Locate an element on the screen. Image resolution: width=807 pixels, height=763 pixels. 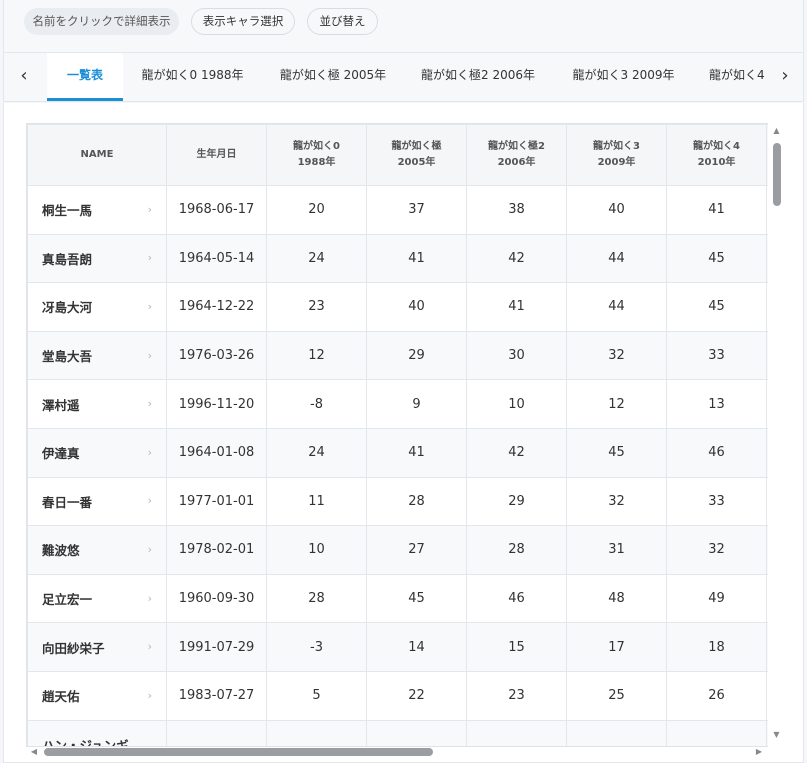
birthdate-cell: 1964-01-08 is located at coordinates (216, 452).